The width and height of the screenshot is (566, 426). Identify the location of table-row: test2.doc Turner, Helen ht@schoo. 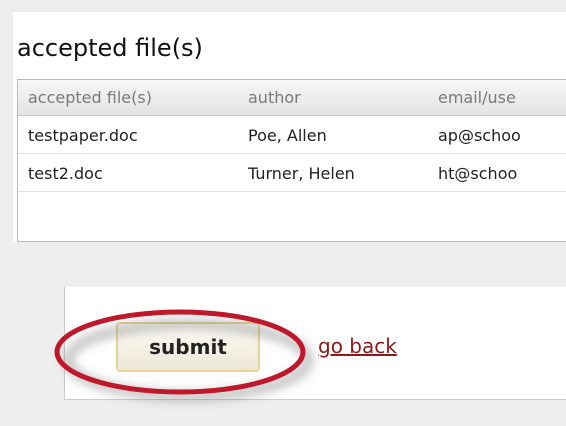
(292, 173).